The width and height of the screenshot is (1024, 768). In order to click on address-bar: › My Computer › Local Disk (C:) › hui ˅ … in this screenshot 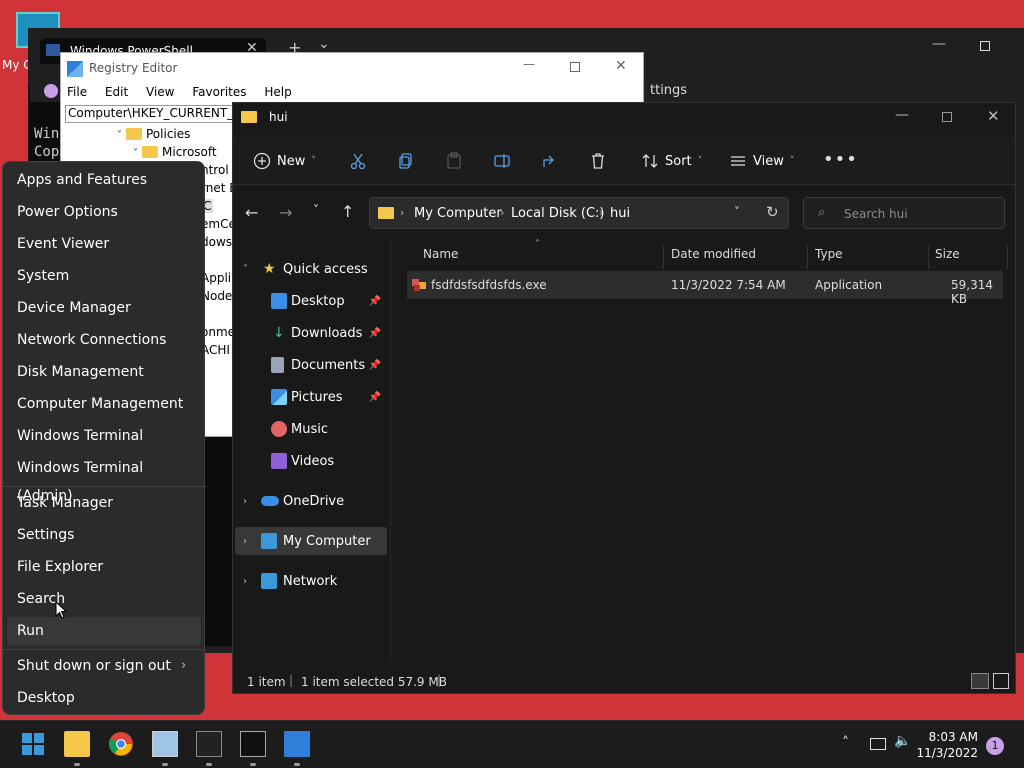, I will do `click(579, 213)`.